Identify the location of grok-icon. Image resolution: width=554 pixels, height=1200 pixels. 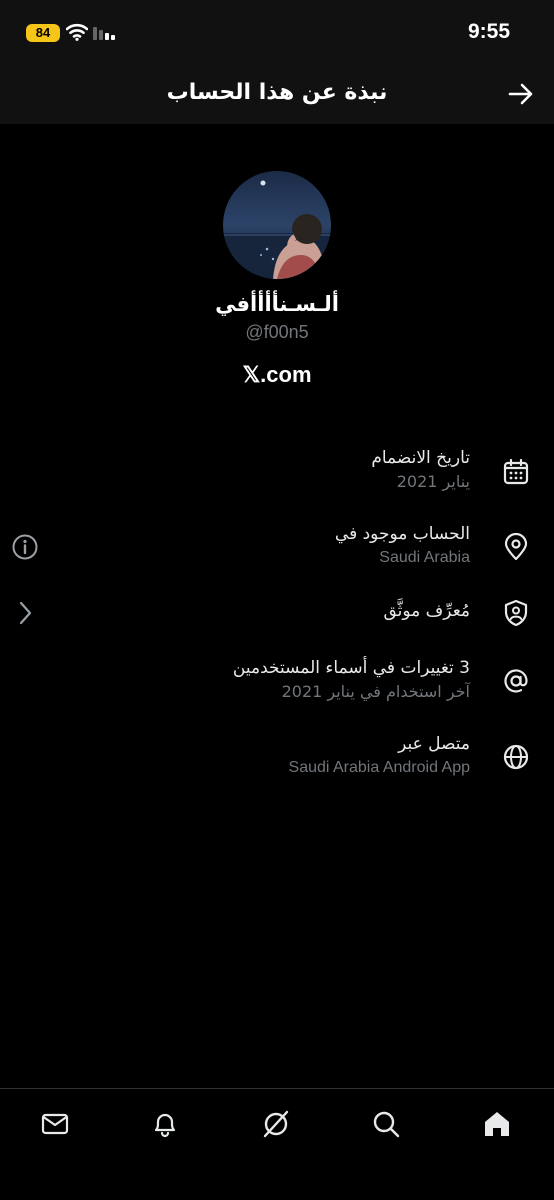
(276, 1124).